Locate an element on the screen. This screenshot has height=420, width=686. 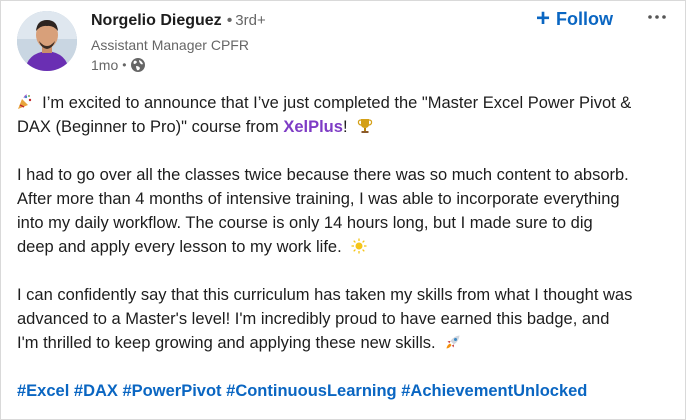
follow-button: + Follow is located at coordinates (574, 19).